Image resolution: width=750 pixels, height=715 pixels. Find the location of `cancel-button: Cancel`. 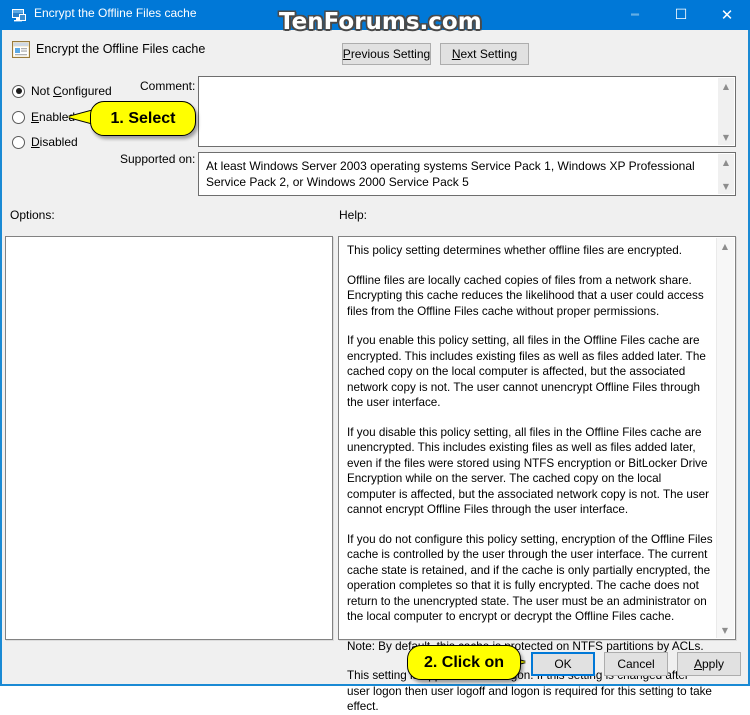

cancel-button: Cancel is located at coordinates (636, 664).